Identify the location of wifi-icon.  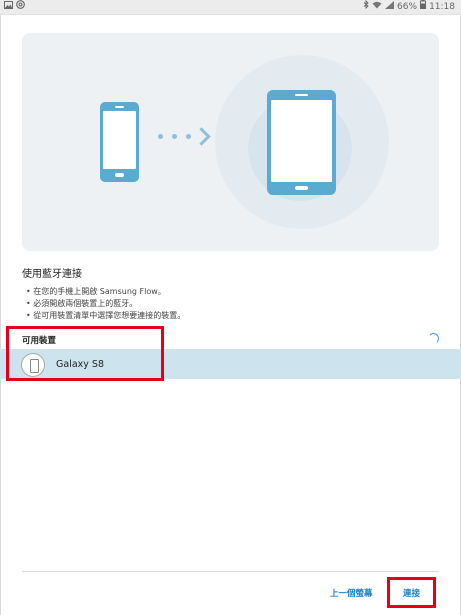
(377, 7).